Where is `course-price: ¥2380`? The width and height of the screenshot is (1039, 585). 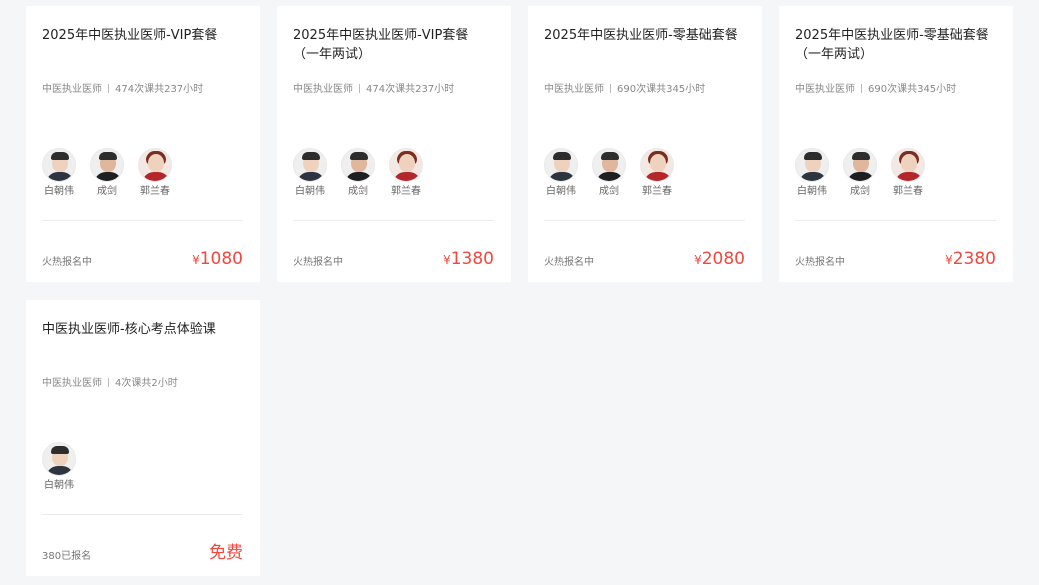
course-price: ¥2380 is located at coordinates (970, 259).